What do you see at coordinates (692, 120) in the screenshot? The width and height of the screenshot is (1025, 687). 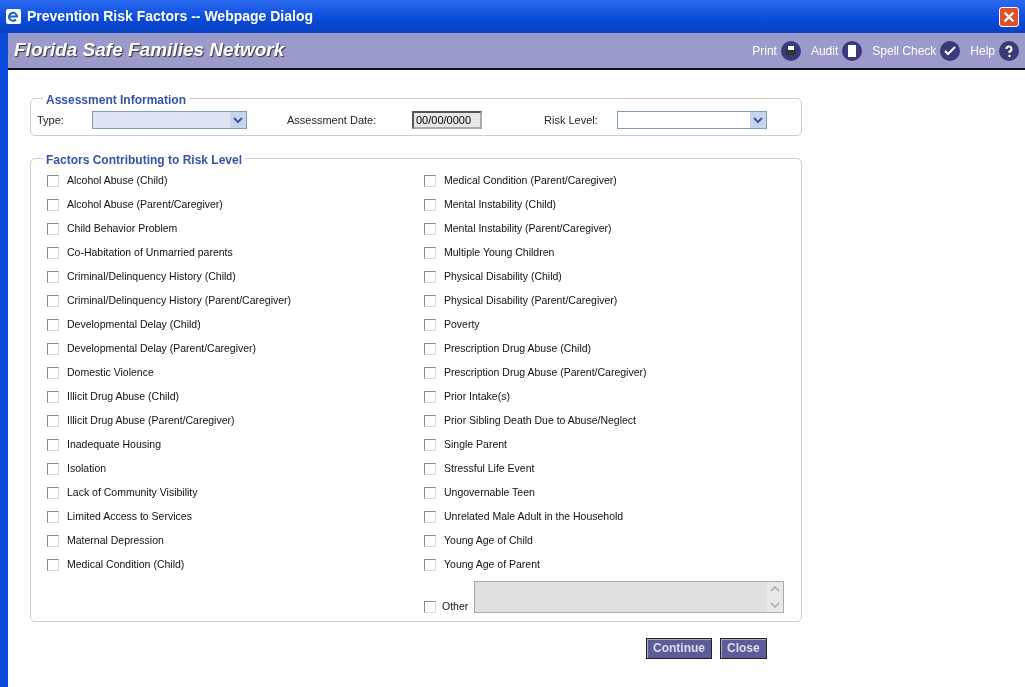 I see `risk-level-select` at bounding box center [692, 120].